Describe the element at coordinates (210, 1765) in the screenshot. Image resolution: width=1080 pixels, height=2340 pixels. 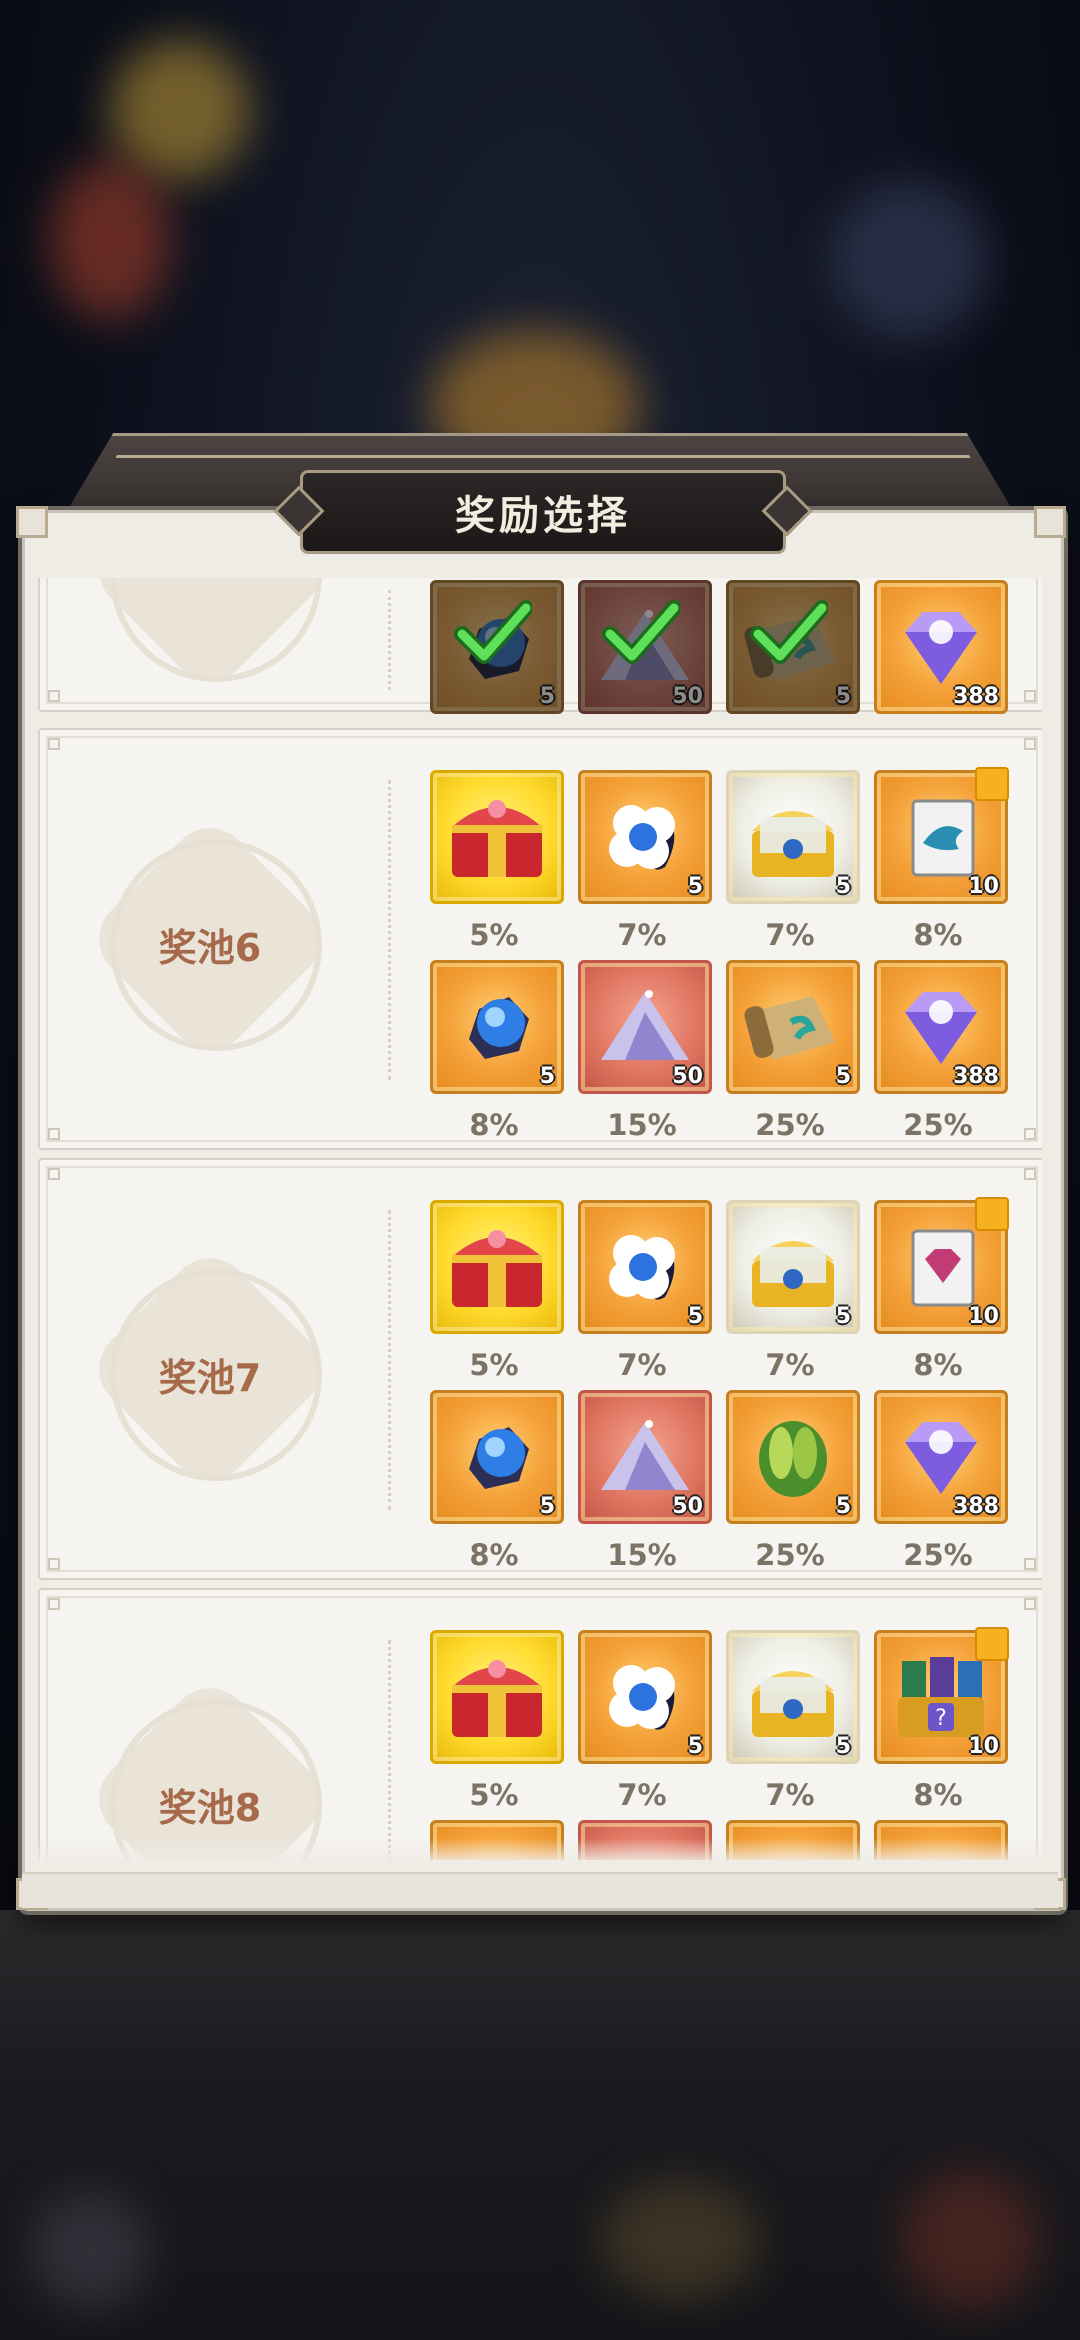
I see `pool-badge: 奖池8` at that location.